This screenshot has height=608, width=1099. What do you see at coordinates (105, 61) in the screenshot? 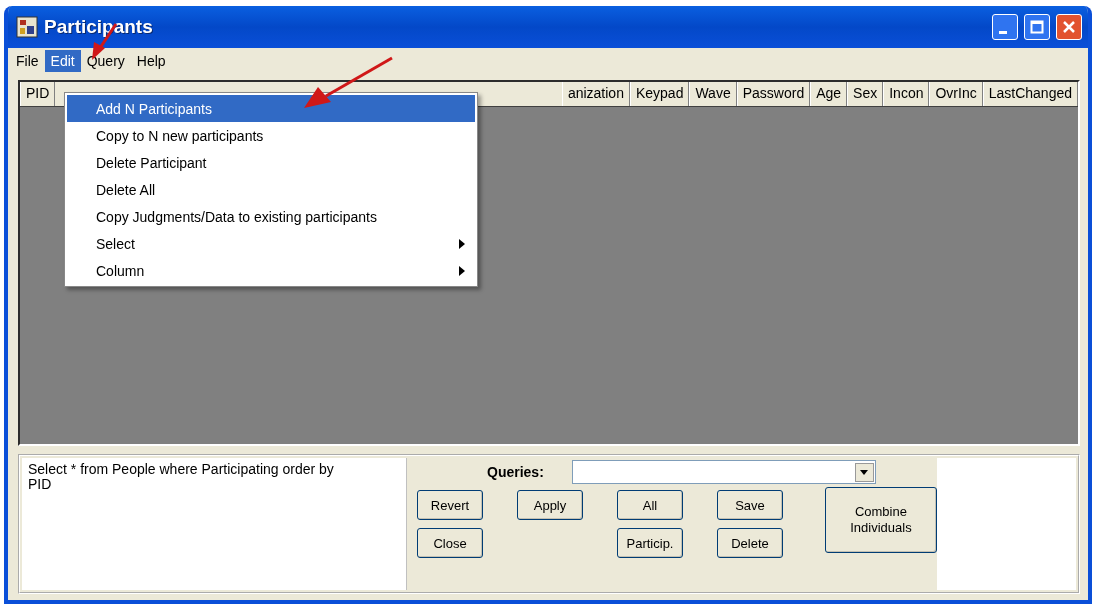
I see `menu-item: Query` at bounding box center [105, 61].